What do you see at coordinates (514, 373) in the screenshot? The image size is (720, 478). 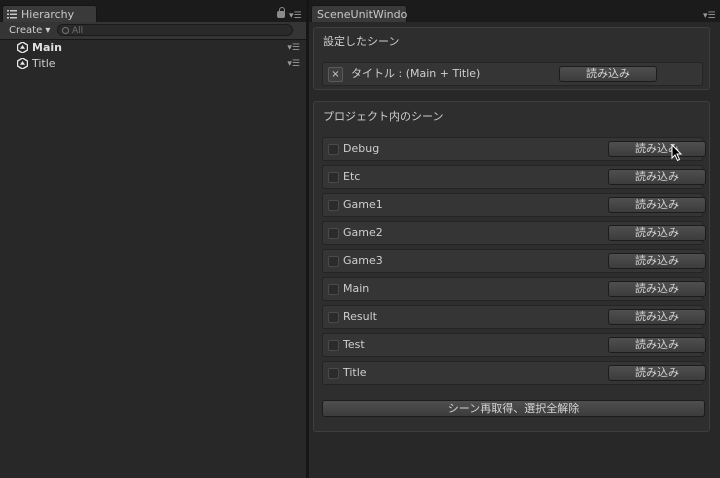 I see `scene-row-title: Title 読み込み` at bounding box center [514, 373].